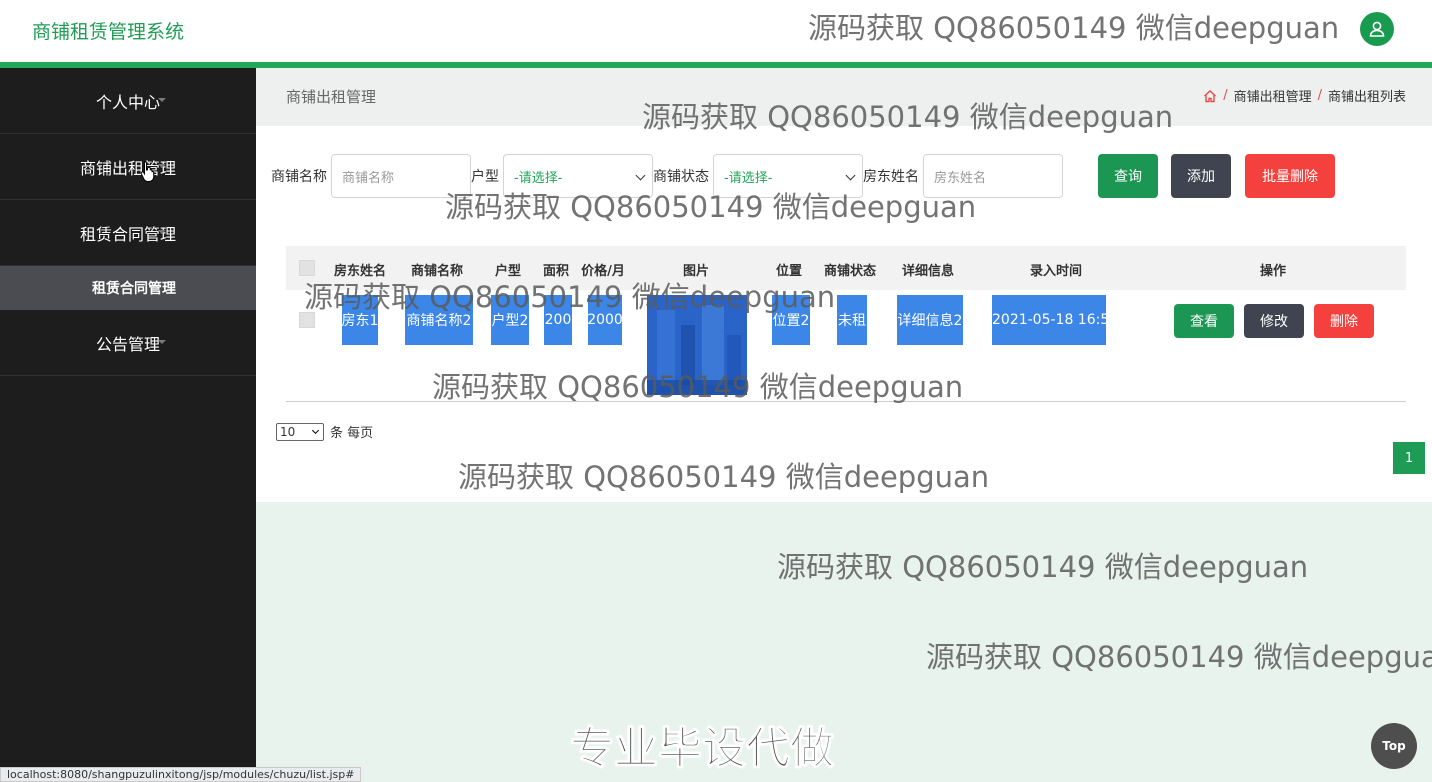 Image resolution: width=1432 pixels, height=782 pixels. I want to click on shop-name-cell: 商铺名称2, so click(439, 320).